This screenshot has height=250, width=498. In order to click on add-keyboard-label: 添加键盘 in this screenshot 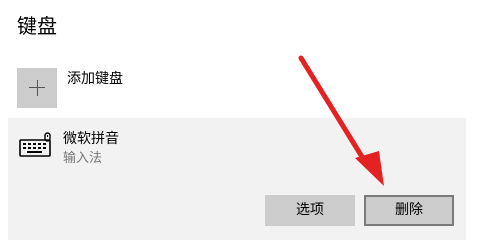, I will do `click(95, 79)`.